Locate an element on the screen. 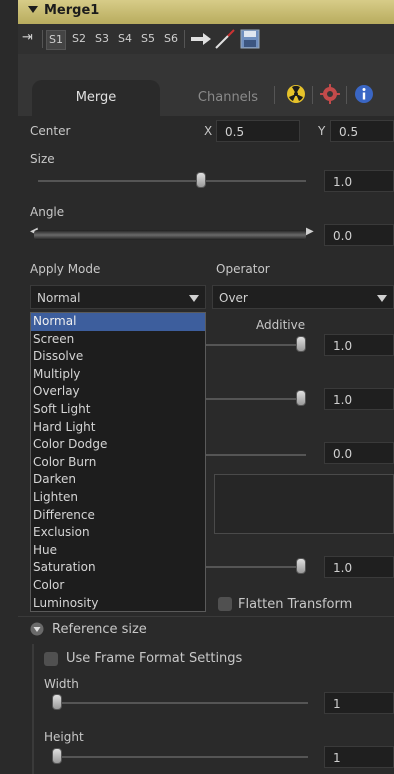  list-item: Exclusion is located at coordinates (118, 533).